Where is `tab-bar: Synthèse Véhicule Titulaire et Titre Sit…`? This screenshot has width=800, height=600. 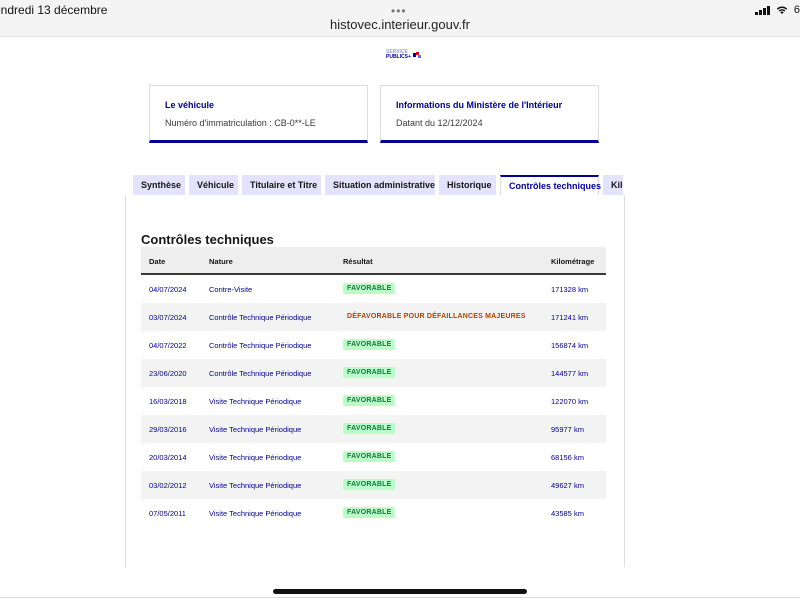 tab-bar: Synthèse Véhicule Titulaire et Titre Sit… is located at coordinates (378, 185).